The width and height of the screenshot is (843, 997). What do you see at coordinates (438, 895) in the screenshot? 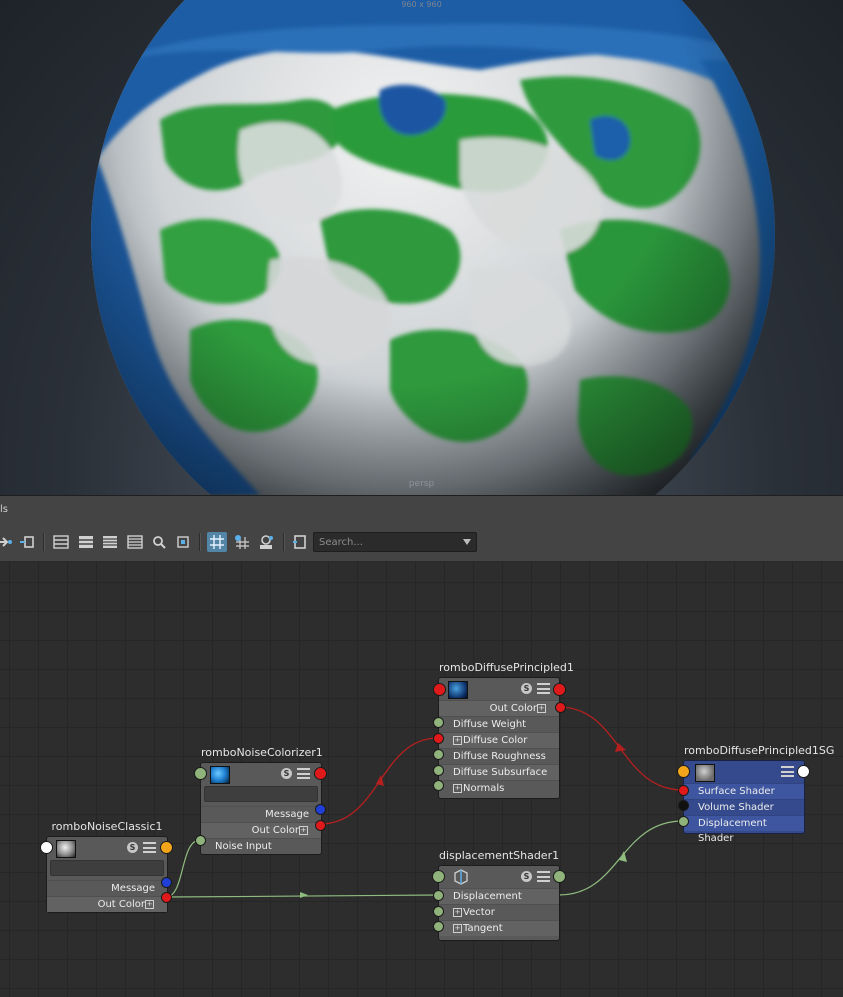
I see `displacement-port` at bounding box center [438, 895].